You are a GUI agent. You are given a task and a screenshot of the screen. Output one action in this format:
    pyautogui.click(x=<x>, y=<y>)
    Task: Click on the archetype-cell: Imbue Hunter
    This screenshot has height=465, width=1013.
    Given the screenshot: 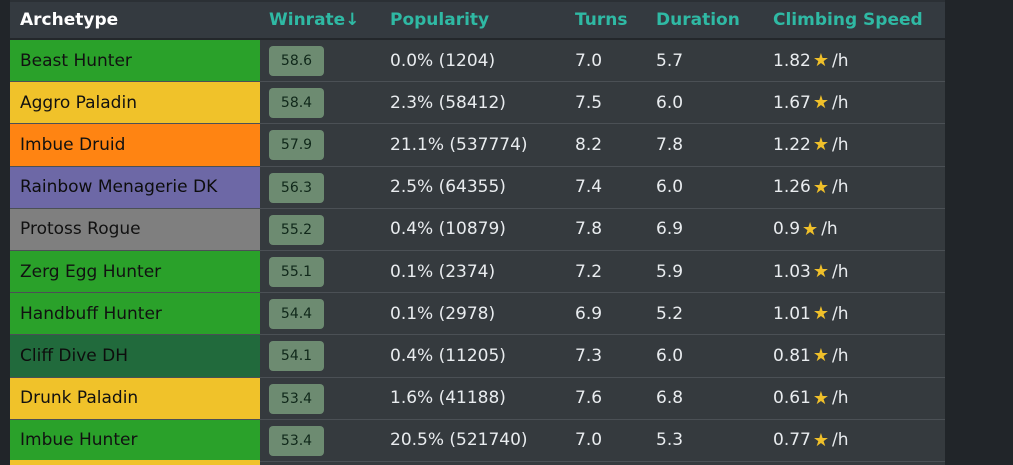 What is the action you would take?
    pyautogui.click(x=135, y=440)
    